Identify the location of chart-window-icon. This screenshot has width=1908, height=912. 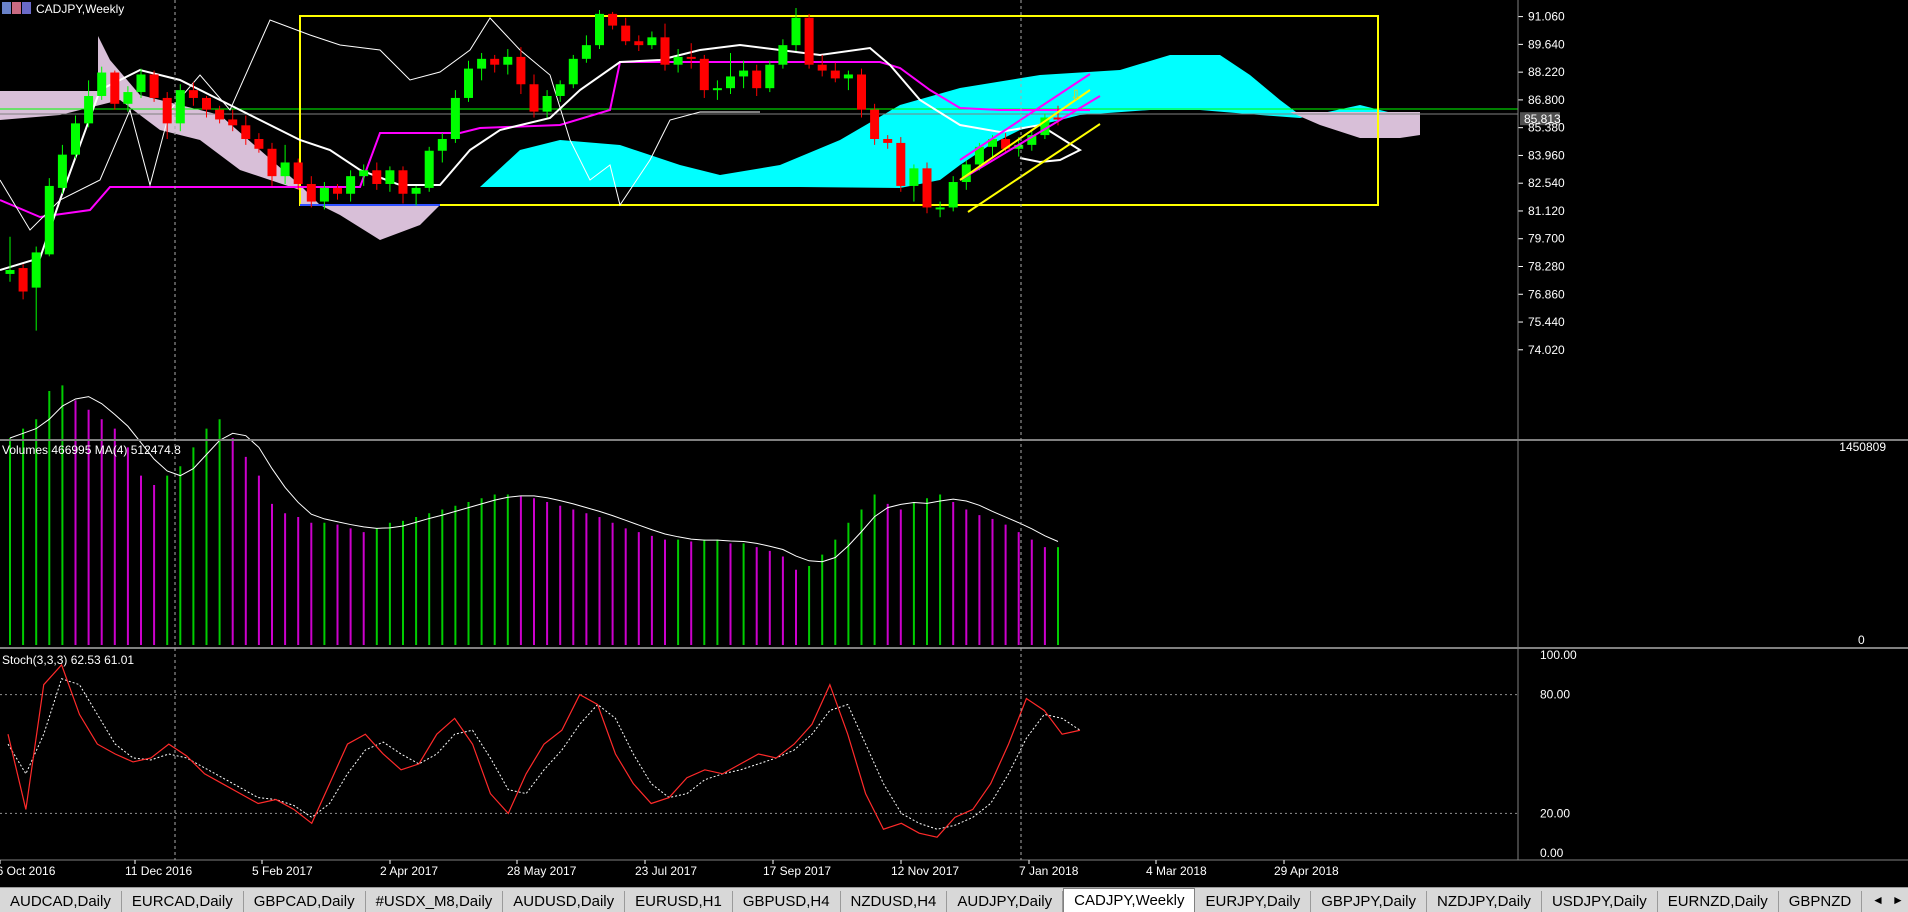
(6, 8).